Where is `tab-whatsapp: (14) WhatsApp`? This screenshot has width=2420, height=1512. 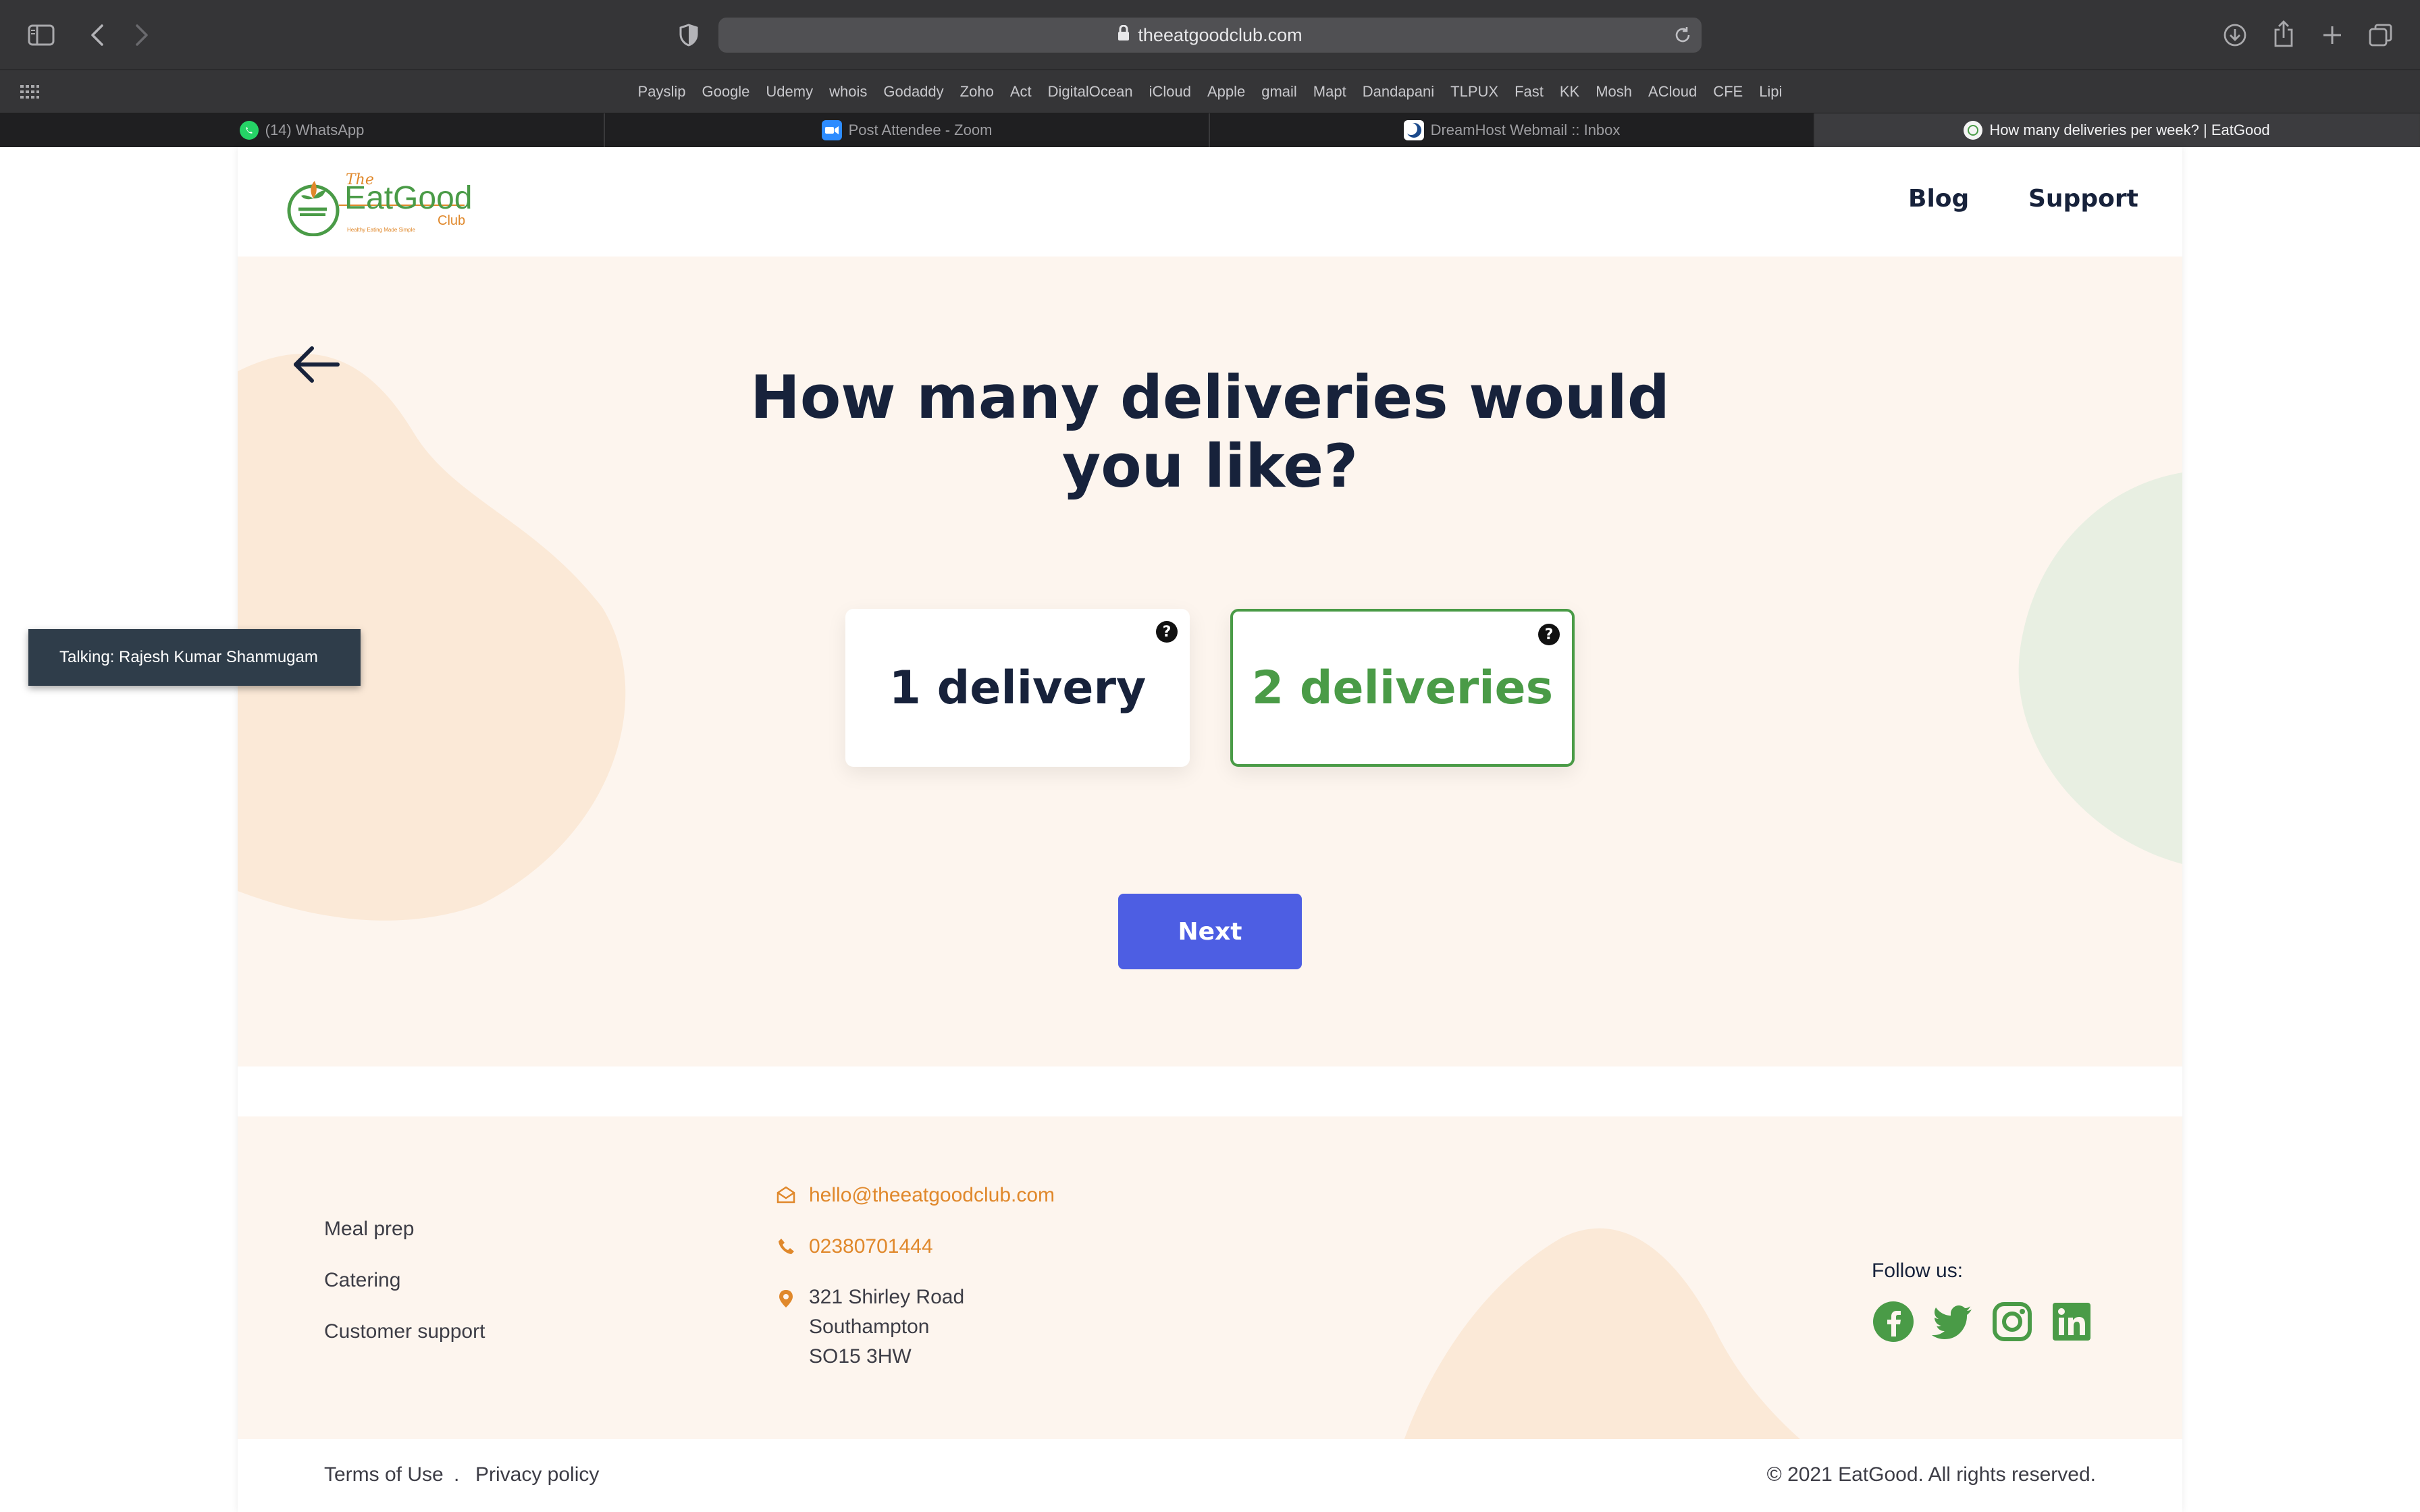 tab-whatsapp: (14) WhatsApp is located at coordinates (302, 130).